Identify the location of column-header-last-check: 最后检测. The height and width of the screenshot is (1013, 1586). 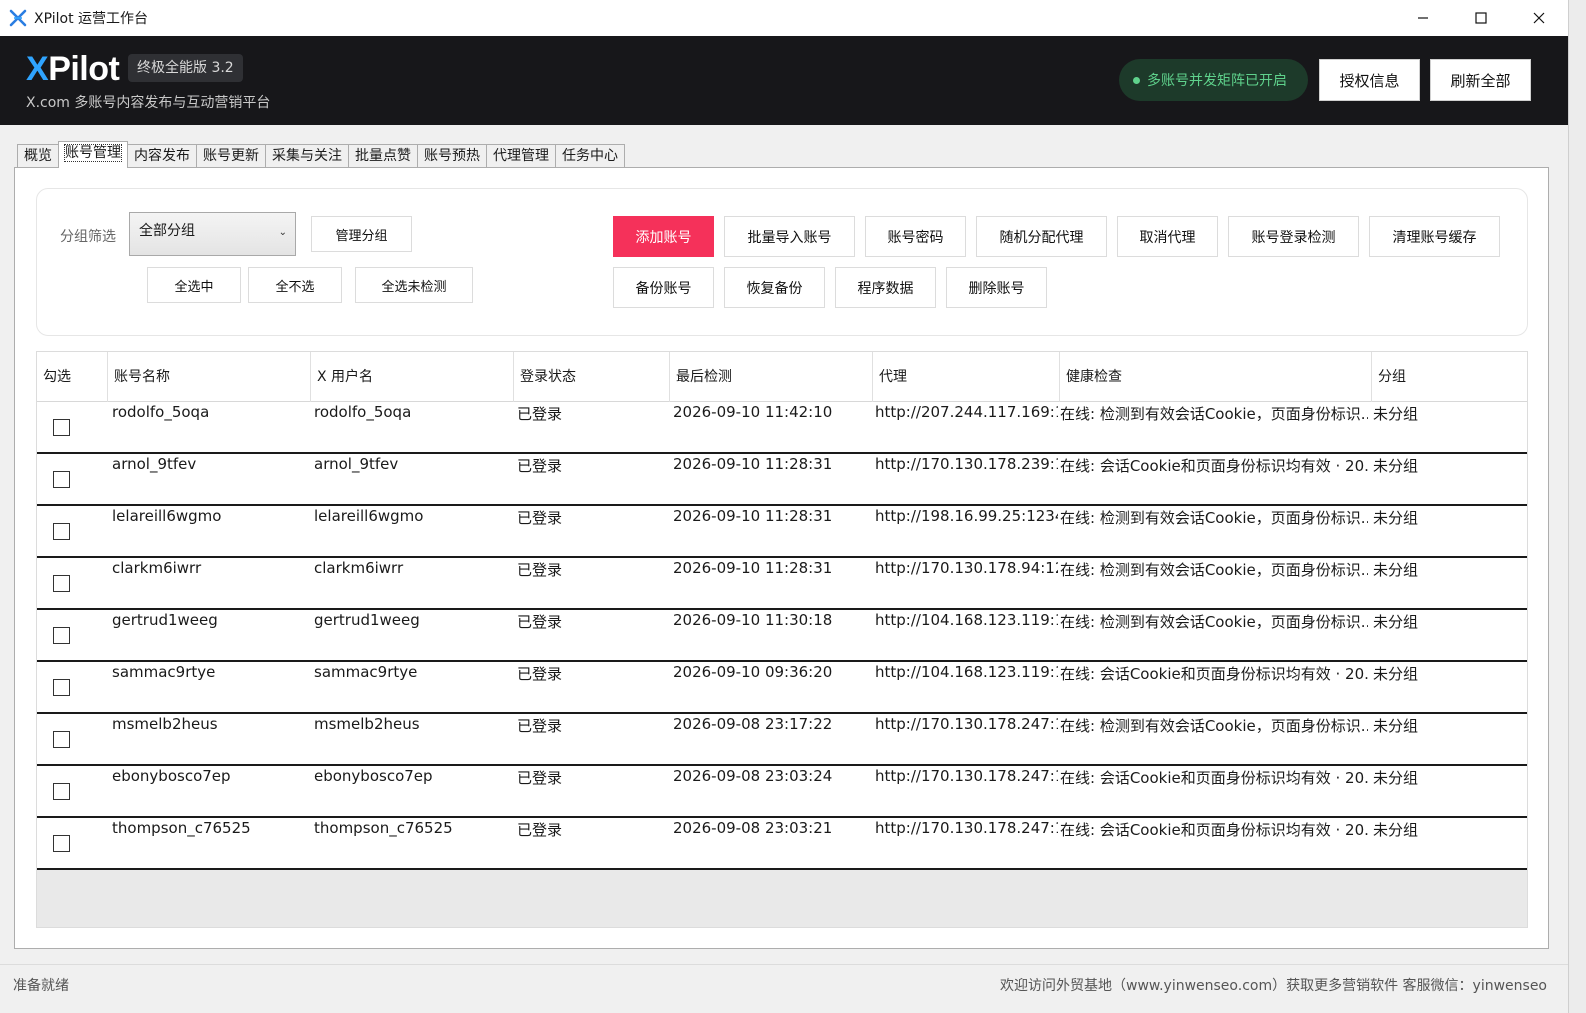
(771, 377).